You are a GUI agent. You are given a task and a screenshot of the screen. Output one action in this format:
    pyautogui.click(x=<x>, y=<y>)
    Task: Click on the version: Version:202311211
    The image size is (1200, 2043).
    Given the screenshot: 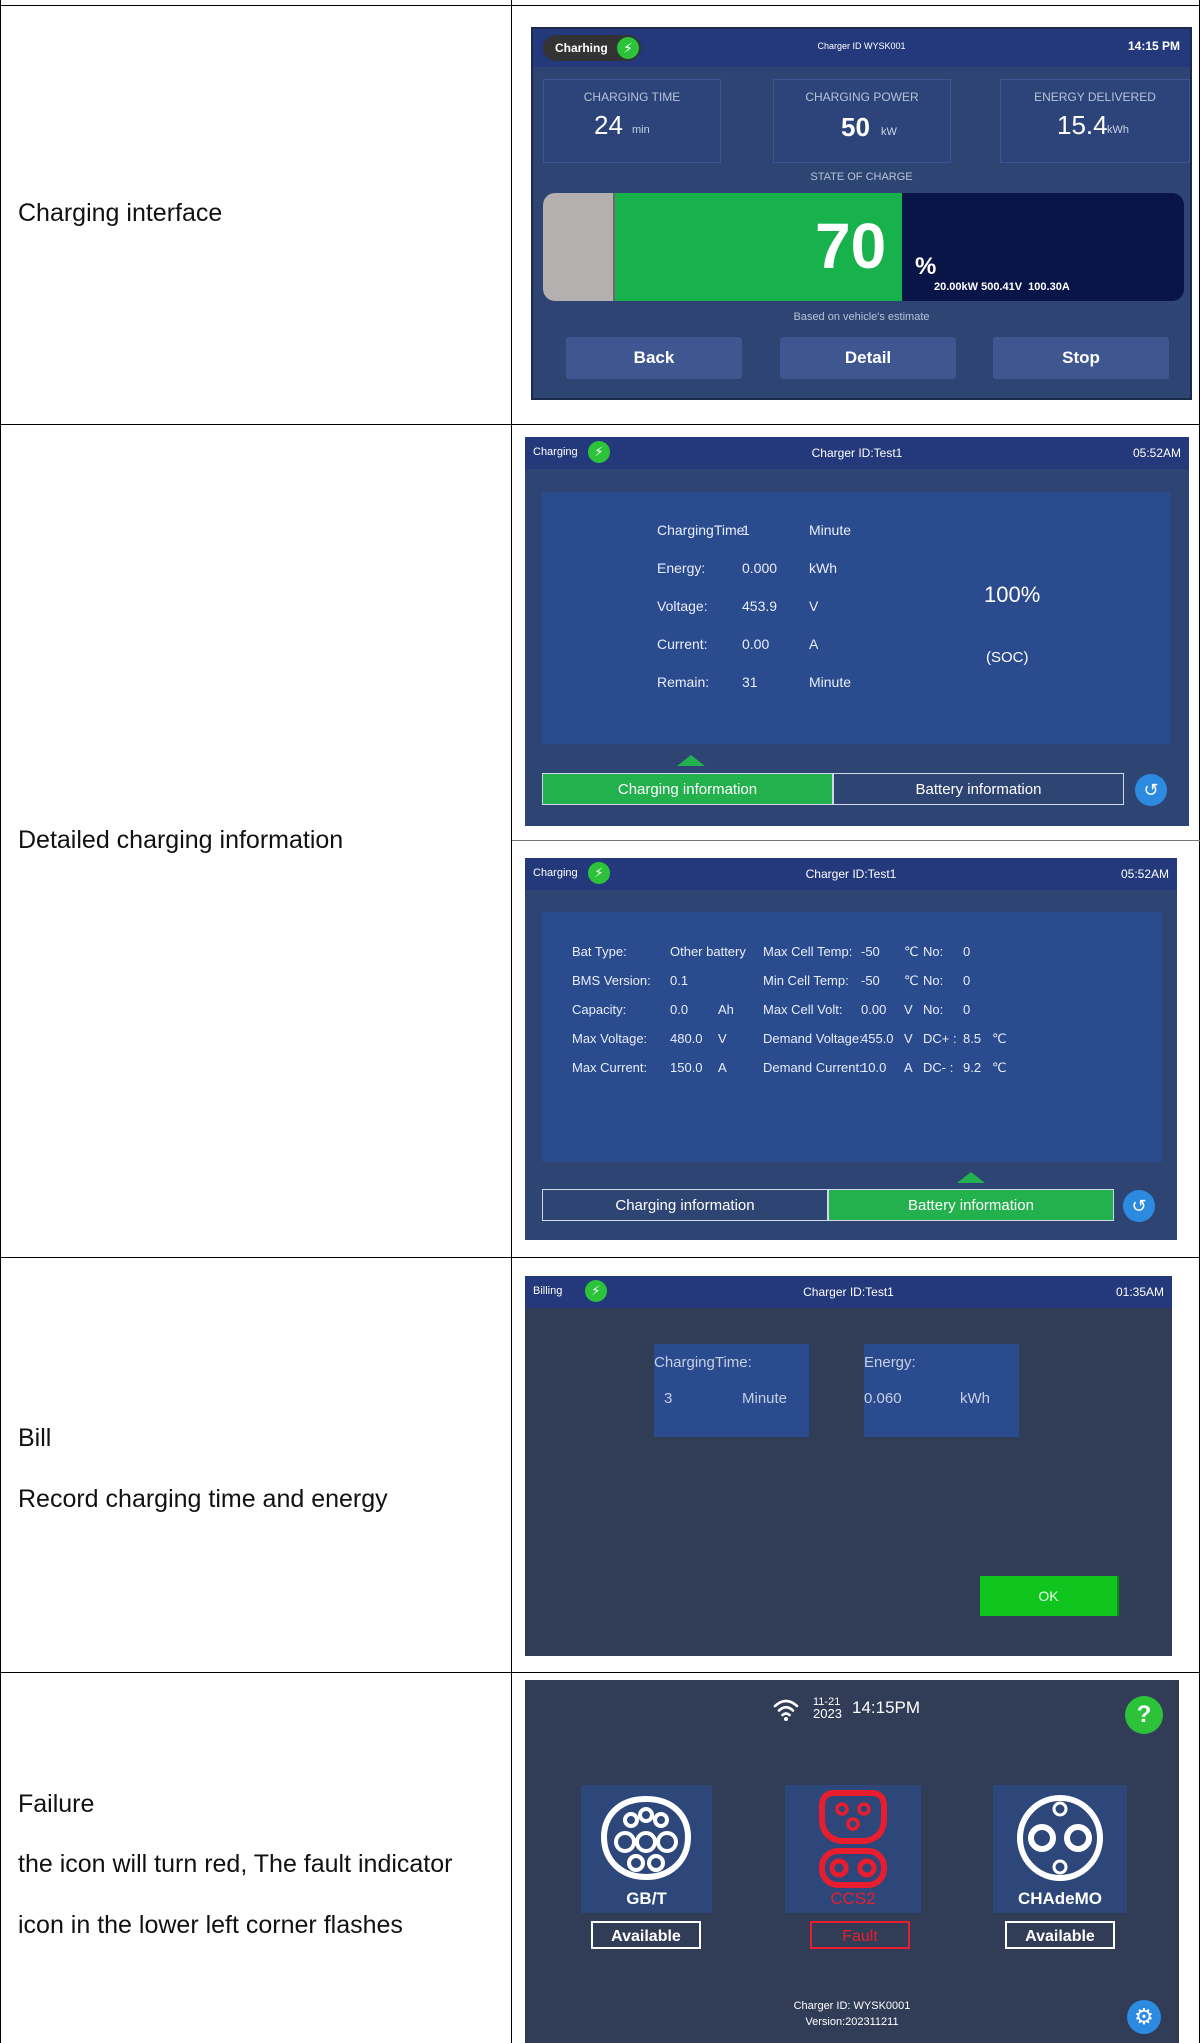 What is the action you would take?
    pyautogui.click(x=852, y=2022)
    